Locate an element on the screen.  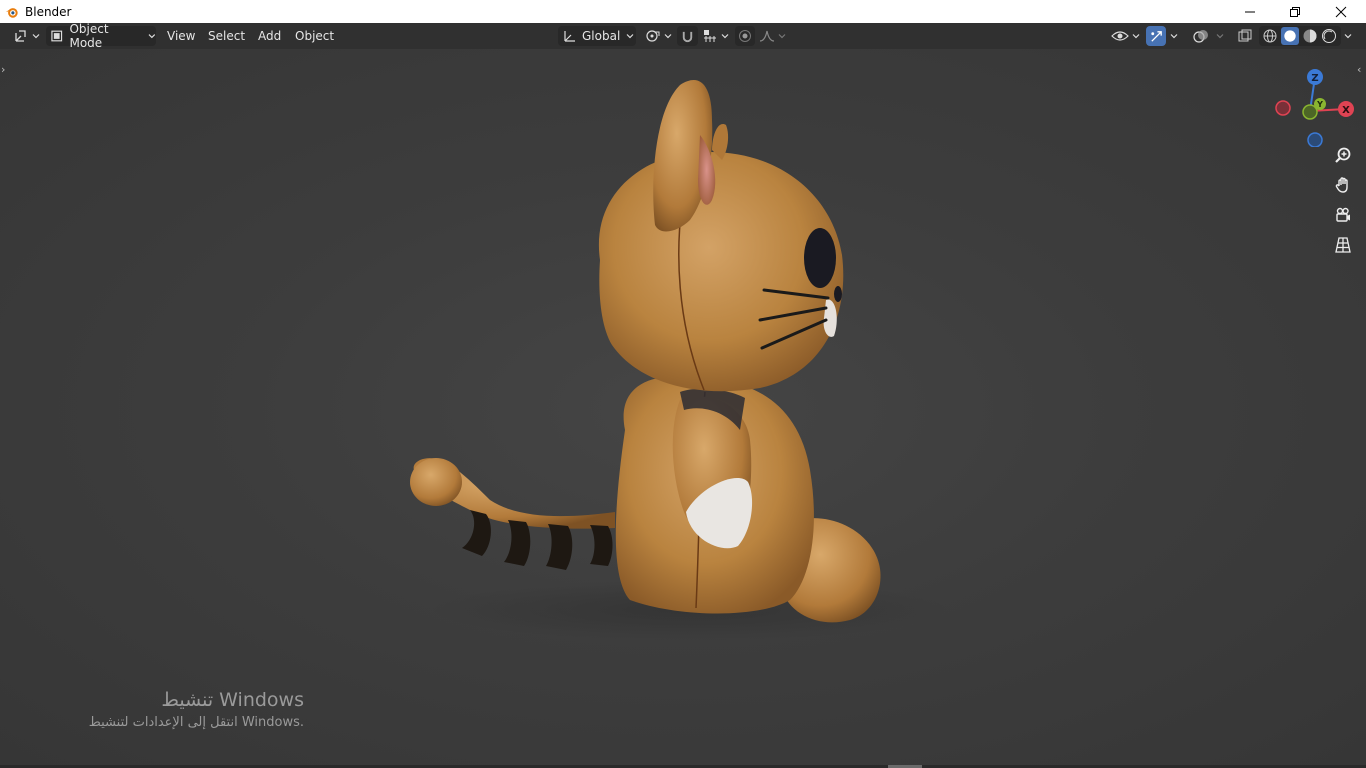
pan-hand-icon is located at coordinates (1341, 185).